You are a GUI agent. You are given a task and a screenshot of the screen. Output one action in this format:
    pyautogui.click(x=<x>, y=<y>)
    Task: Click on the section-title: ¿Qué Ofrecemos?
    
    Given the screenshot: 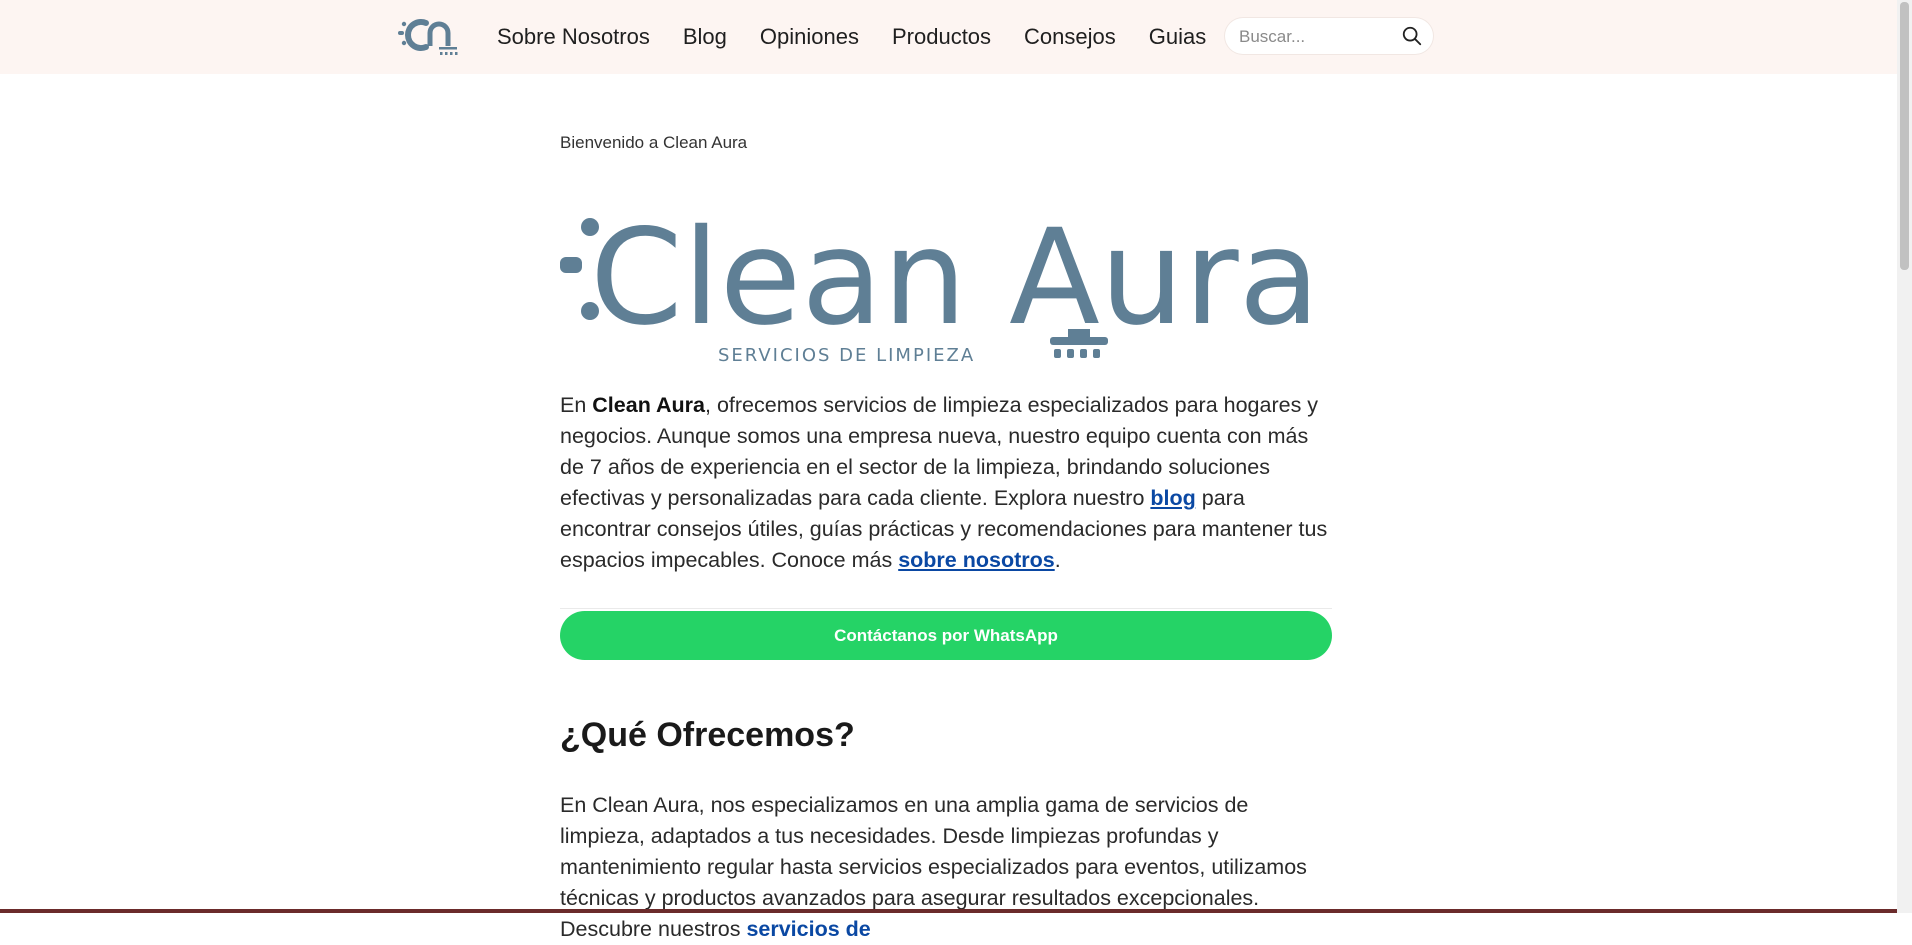 What is the action you would take?
    pyautogui.click(x=707, y=735)
    